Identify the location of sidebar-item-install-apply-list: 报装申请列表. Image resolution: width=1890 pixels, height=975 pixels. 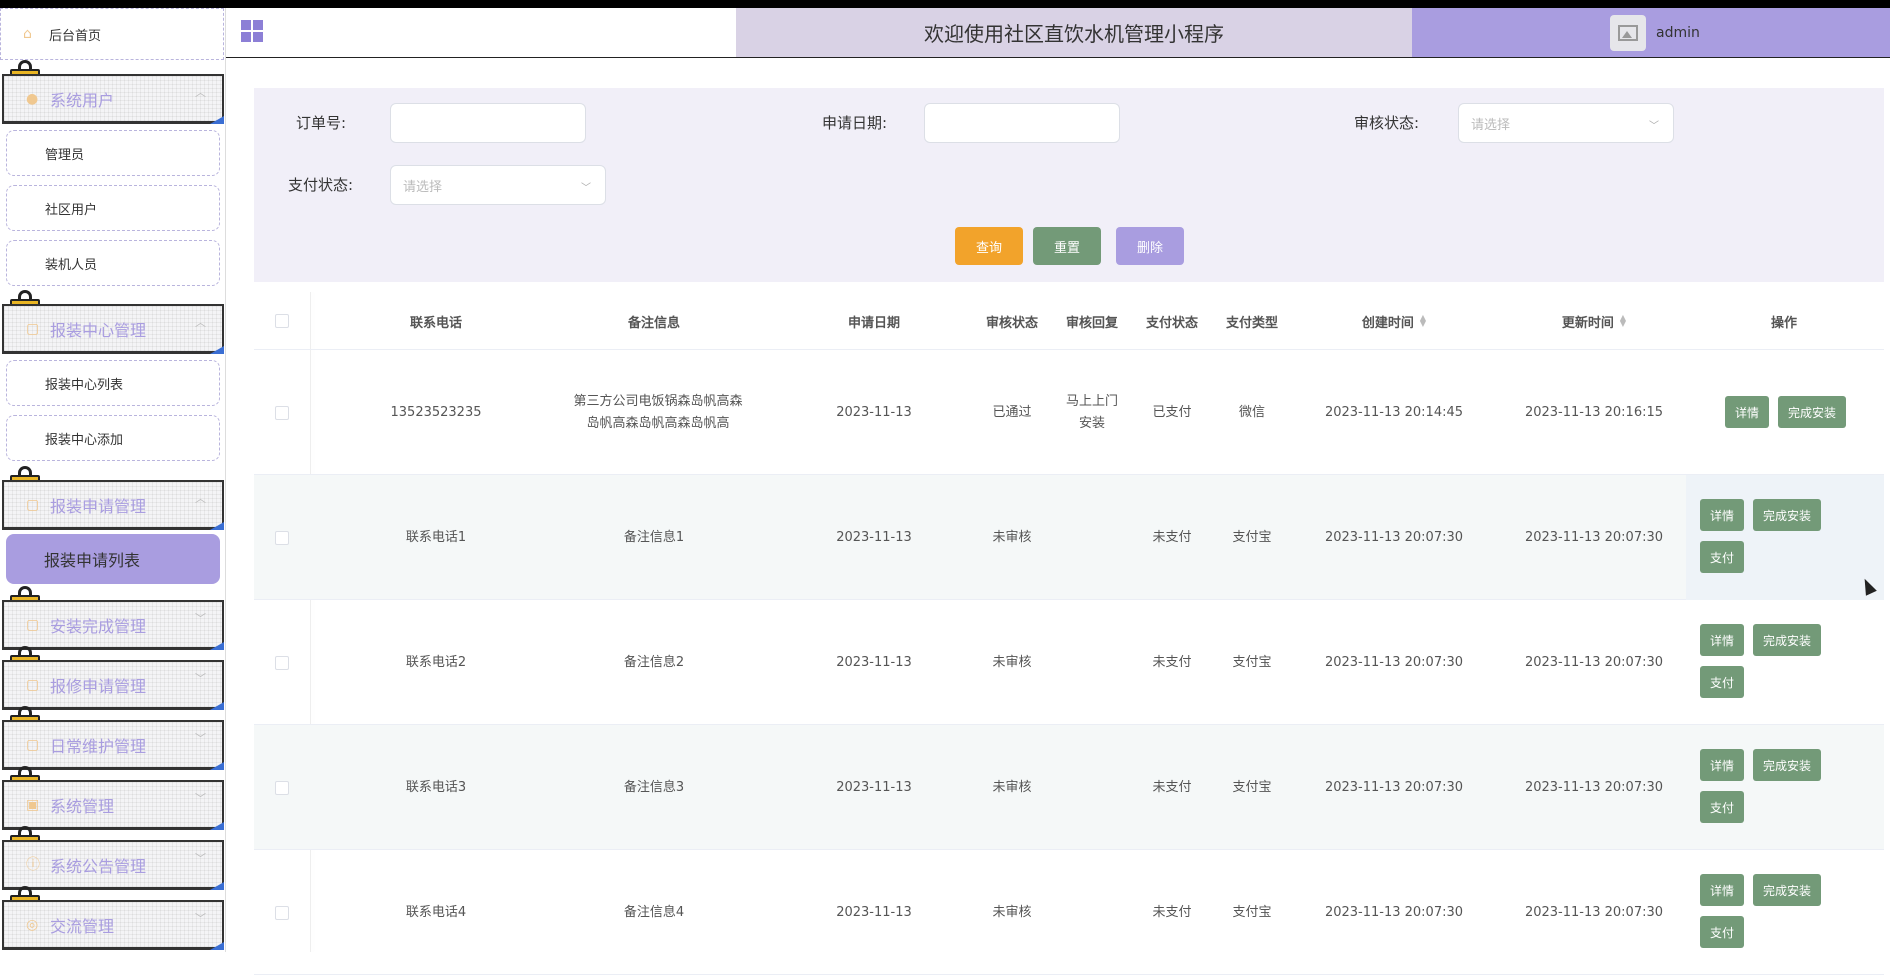
(113, 559).